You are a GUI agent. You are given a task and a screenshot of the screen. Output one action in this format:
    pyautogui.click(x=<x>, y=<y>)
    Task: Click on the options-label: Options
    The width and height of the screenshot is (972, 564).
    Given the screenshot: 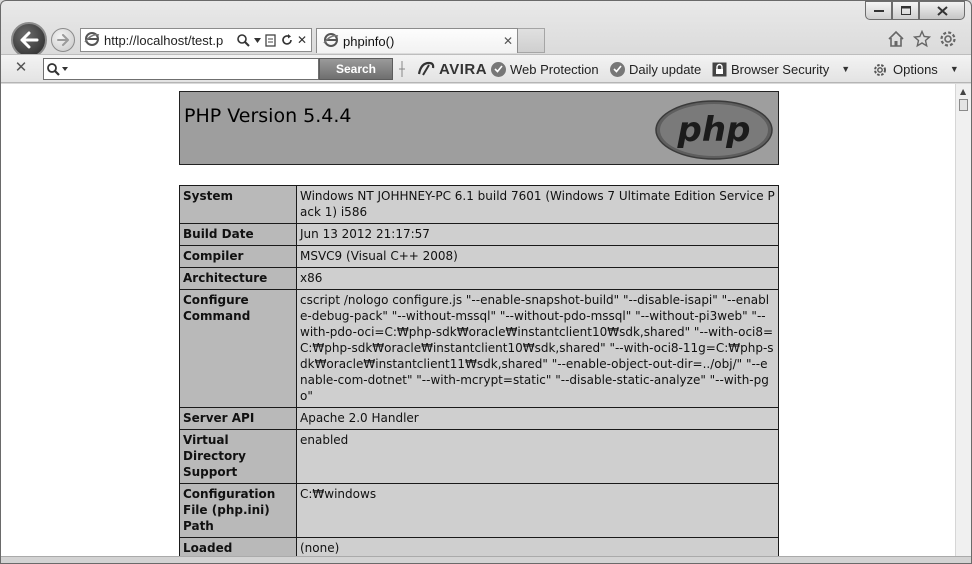 What is the action you would take?
    pyautogui.click(x=915, y=69)
    